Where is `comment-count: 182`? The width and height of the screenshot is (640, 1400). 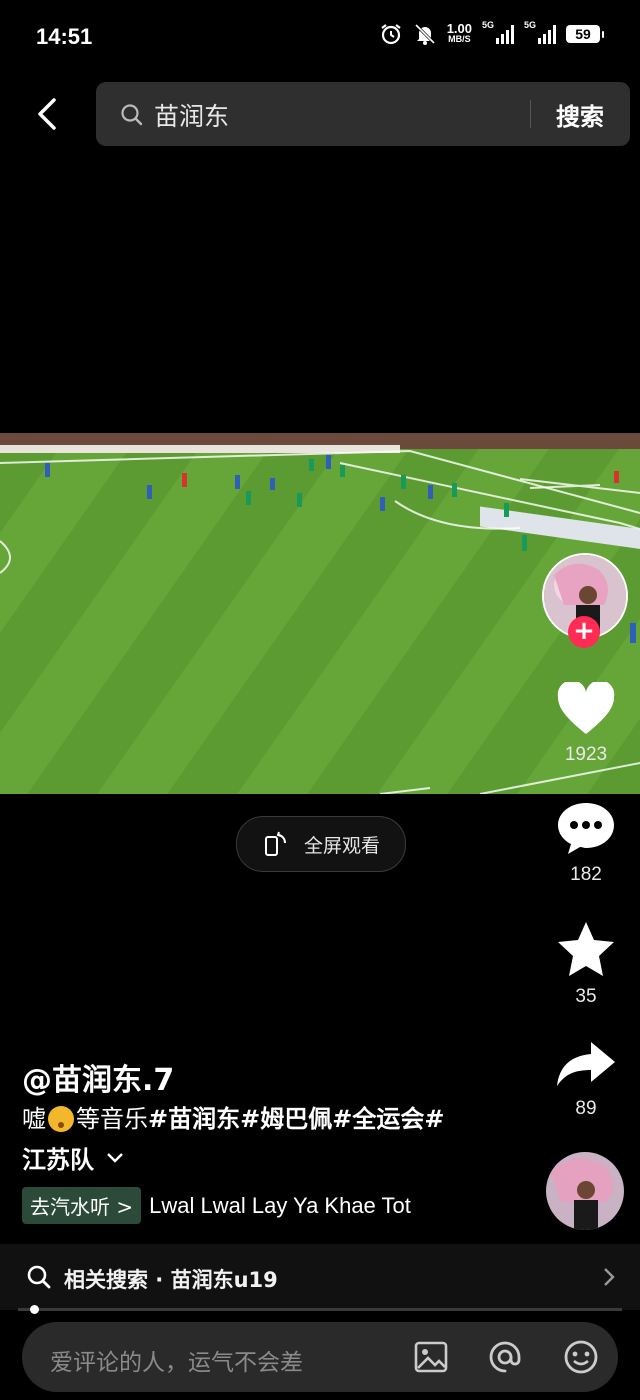
comment-count: 182 is located at coordinates (586, 874).